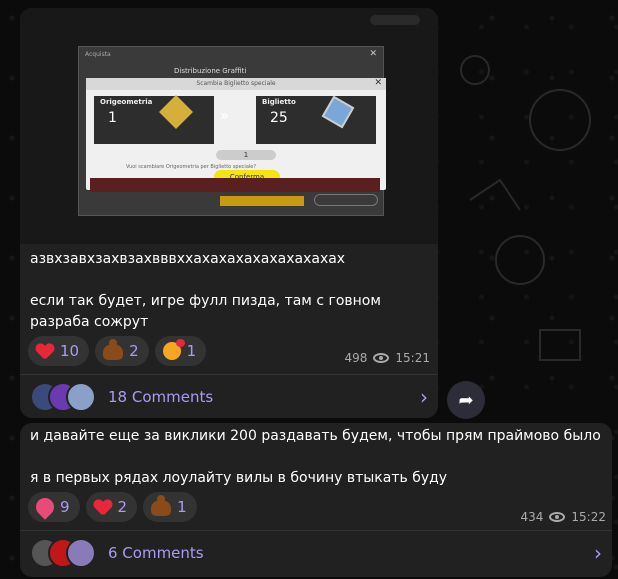 The image size is (618, 579). Describe the element at coordinates (373, 54) in the screenshot. I see `game-close-icon: ✕` at that location.